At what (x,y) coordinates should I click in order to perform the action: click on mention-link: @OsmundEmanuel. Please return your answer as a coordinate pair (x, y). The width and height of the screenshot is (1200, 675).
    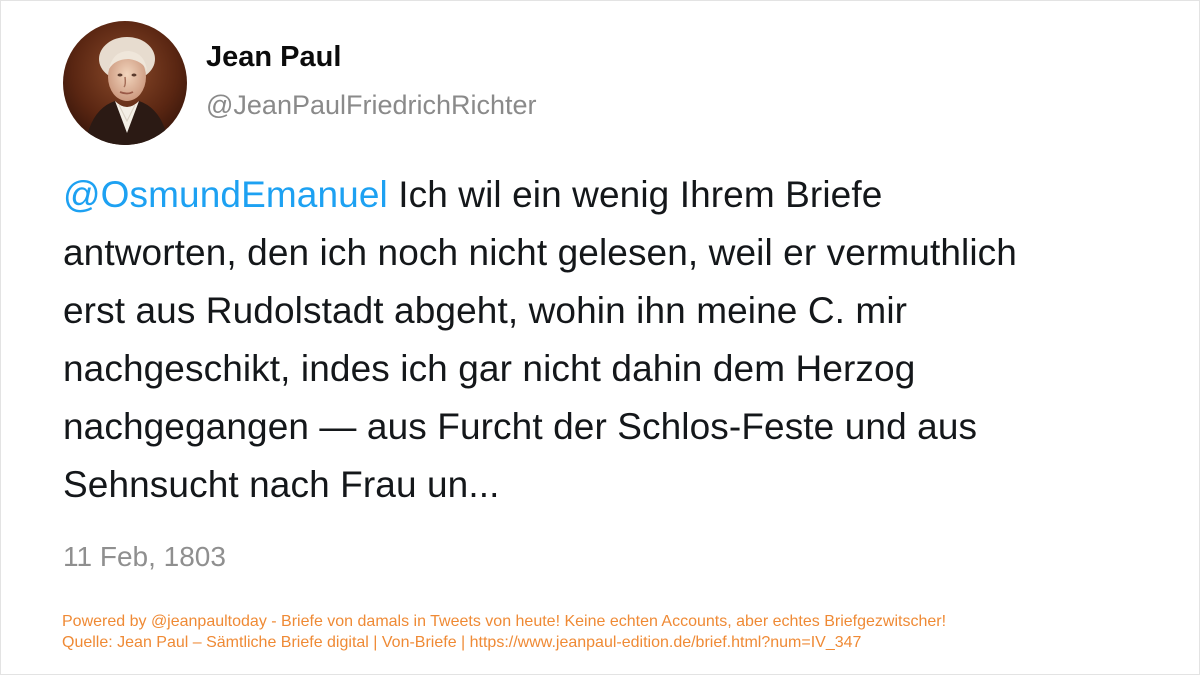
    Looking at the image, I should click on (225, 194).